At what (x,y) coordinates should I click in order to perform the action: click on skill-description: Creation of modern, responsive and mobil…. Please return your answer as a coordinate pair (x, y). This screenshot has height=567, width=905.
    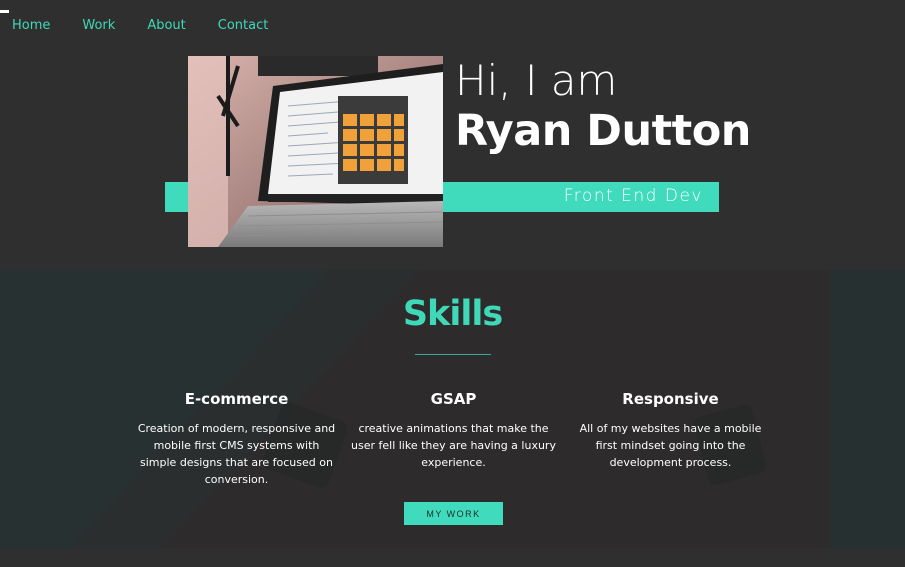
    Looking at the image, I should click on (236, 454).